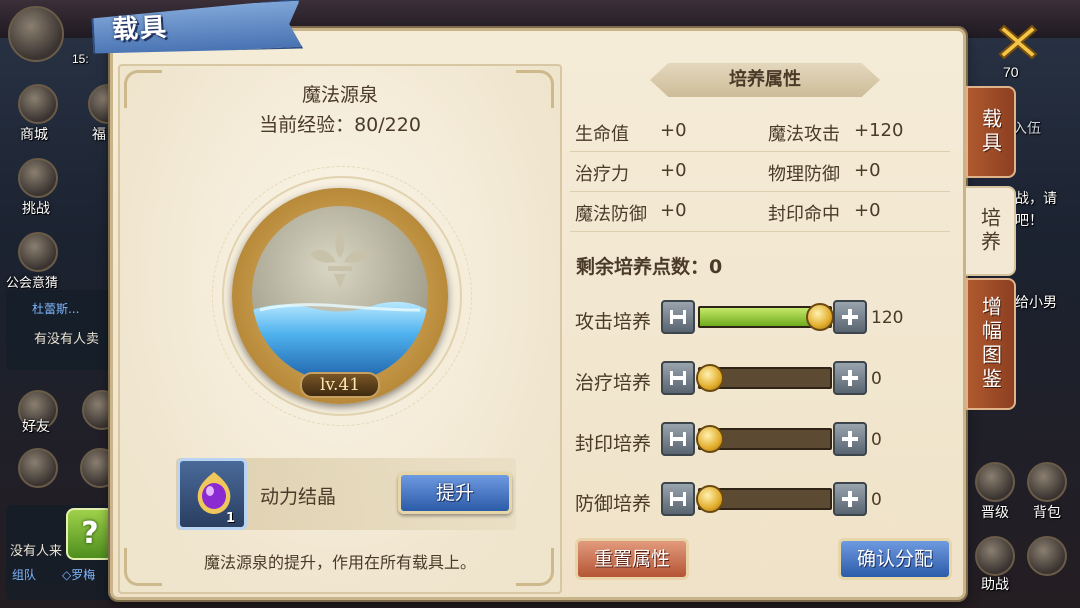  I want to click on menu-label-welfare: 福, so click(99, 134).